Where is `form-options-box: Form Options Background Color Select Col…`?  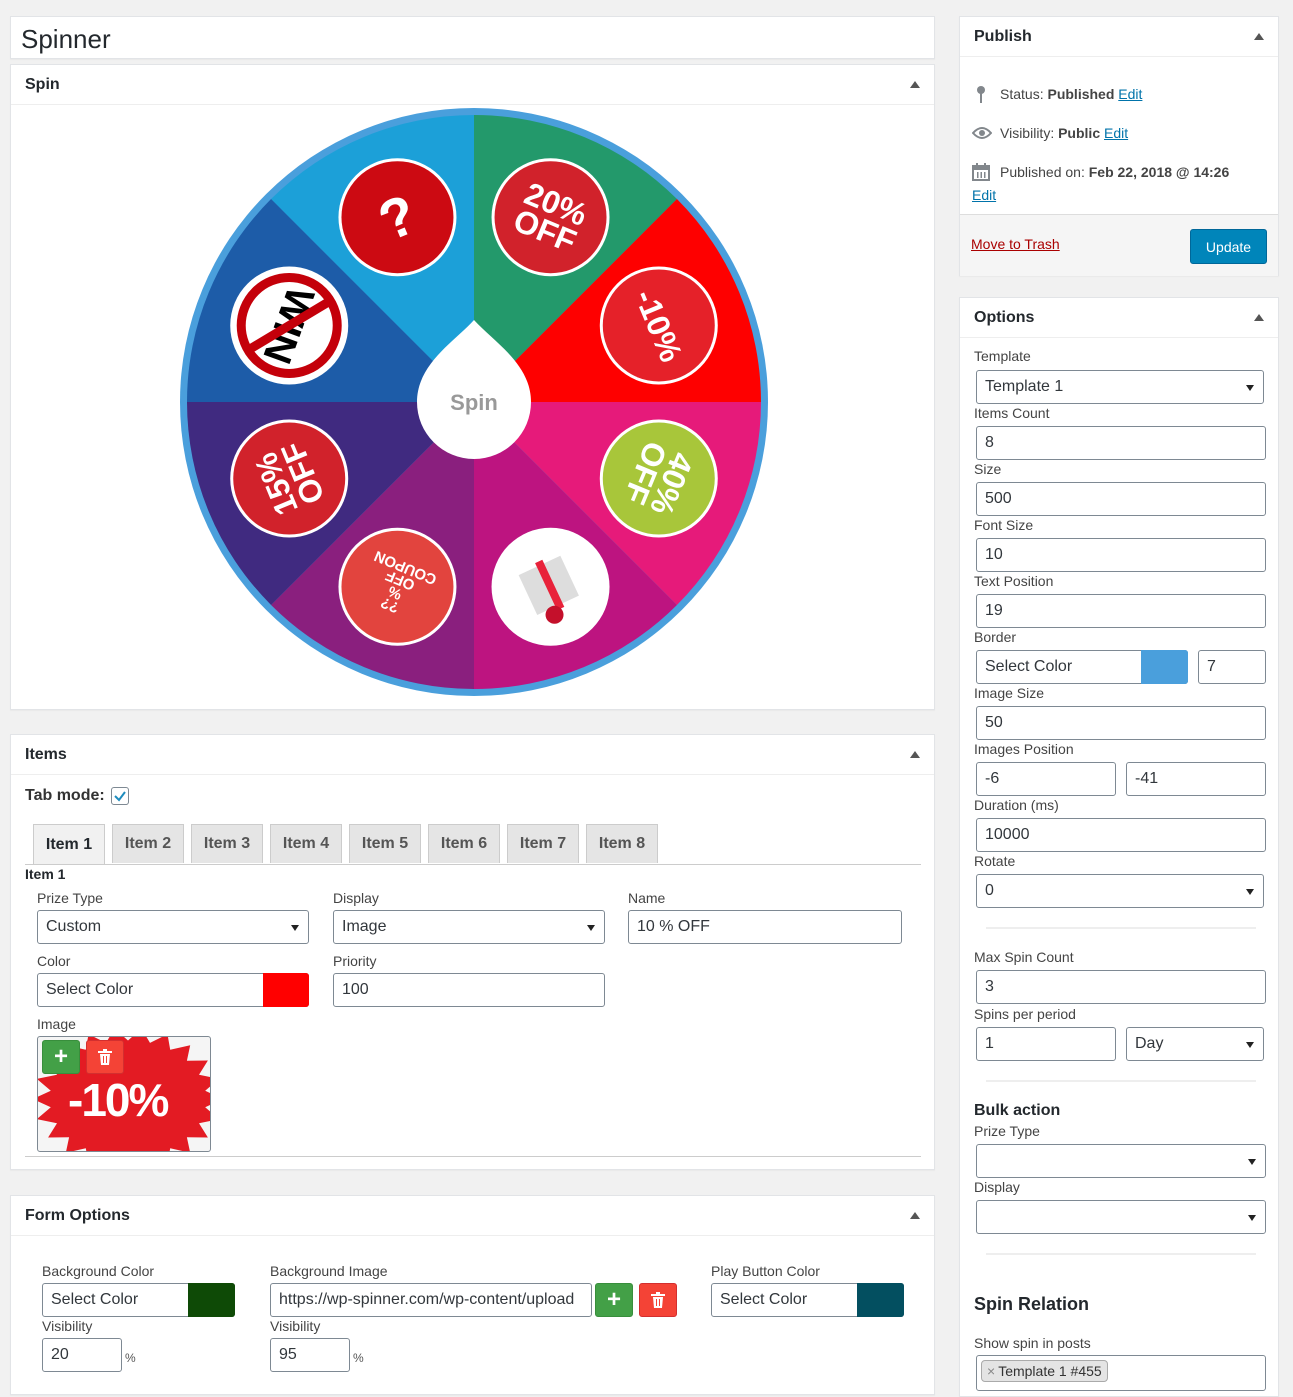 form-options-box: Form Options Background Color Select Col… is located at coordinates (472, 1295).